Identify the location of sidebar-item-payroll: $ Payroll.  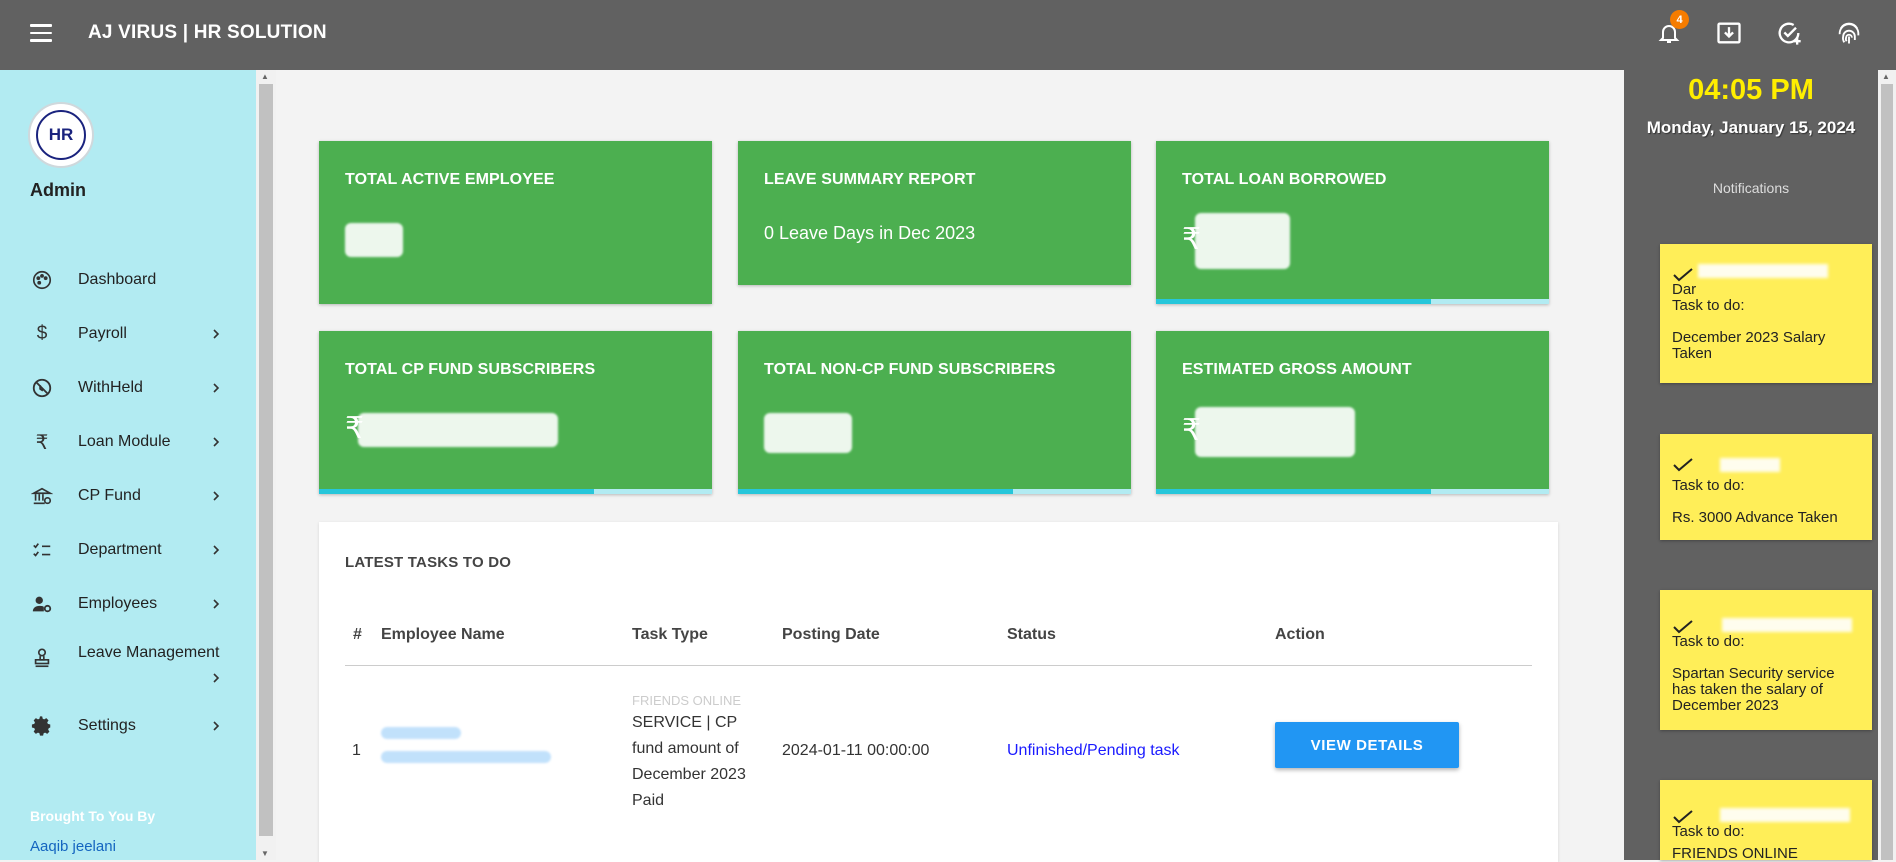
(120, 334).